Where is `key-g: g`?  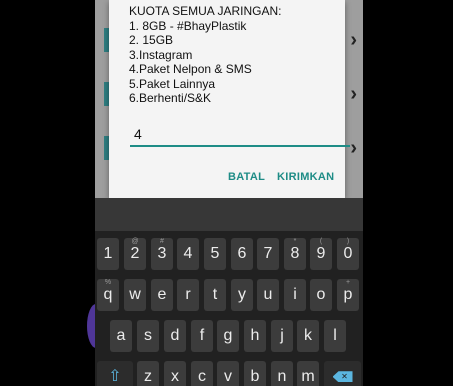
key-g: g is located at coordinates (228, 336).